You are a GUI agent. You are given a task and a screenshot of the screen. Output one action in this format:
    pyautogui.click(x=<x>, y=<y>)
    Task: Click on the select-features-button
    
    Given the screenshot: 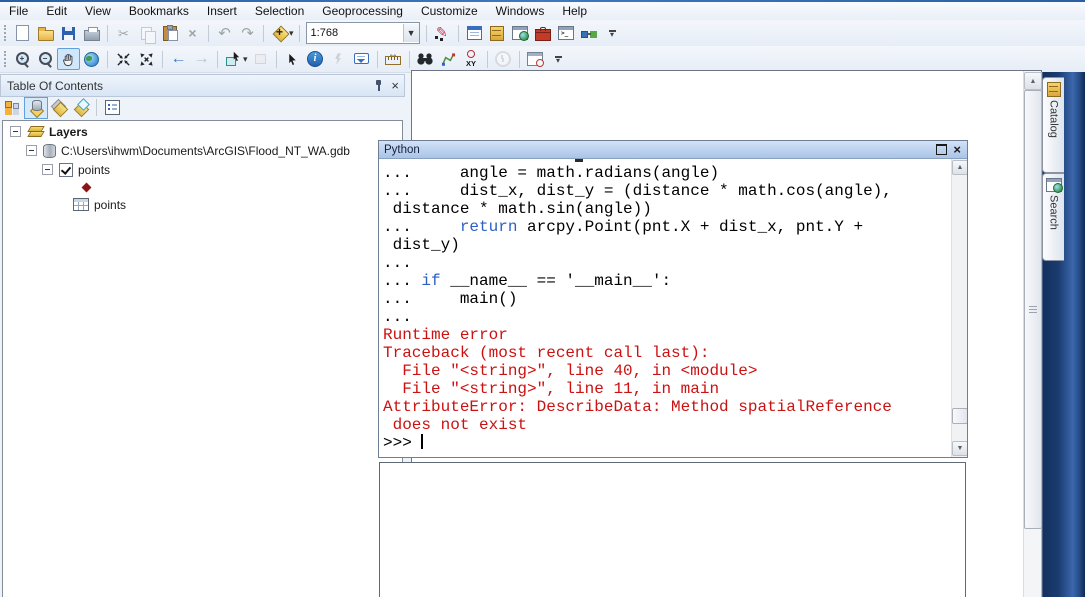 What is the action you would take?
    pyautogui.click(x=233, y=59)
    